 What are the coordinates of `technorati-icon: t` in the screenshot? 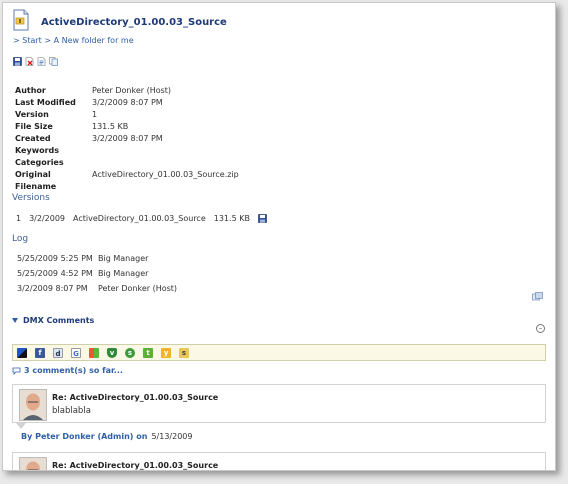 It's located at (148, 352).